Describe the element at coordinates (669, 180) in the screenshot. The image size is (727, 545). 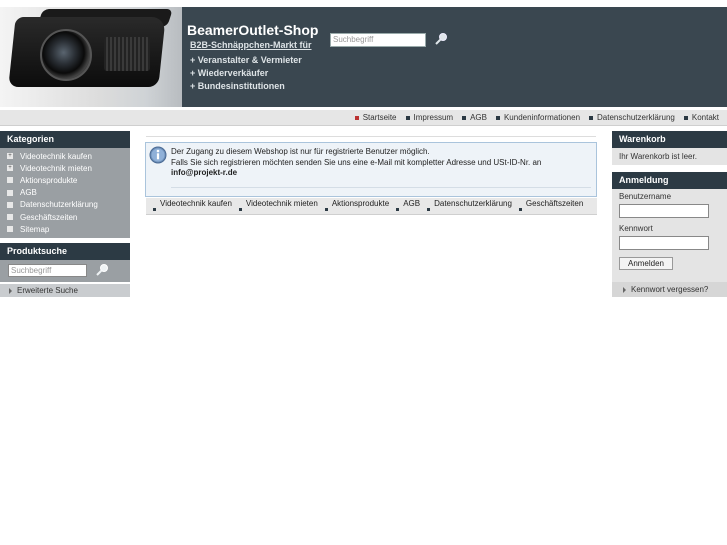
I see `login-title: Anmeldung` at that location.